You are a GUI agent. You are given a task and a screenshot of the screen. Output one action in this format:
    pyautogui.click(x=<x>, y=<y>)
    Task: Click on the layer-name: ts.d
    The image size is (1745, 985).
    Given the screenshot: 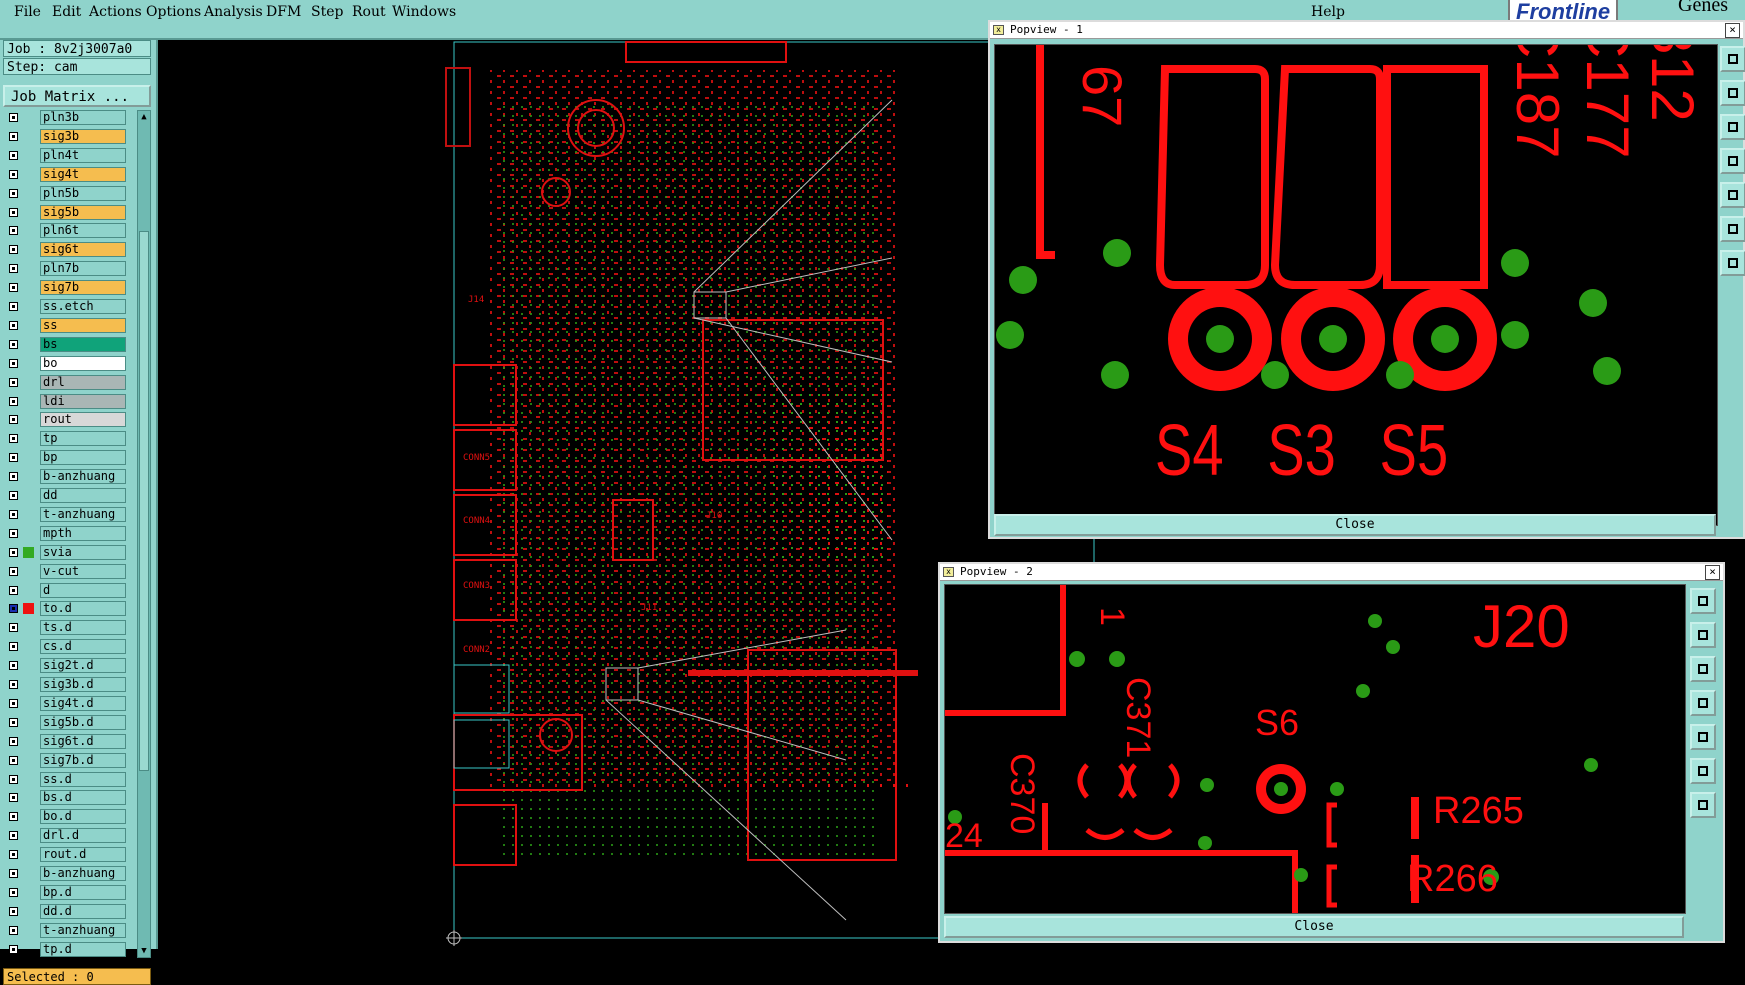 What is the action you would take?
    pyautogui.click(x=83, y=628)
    